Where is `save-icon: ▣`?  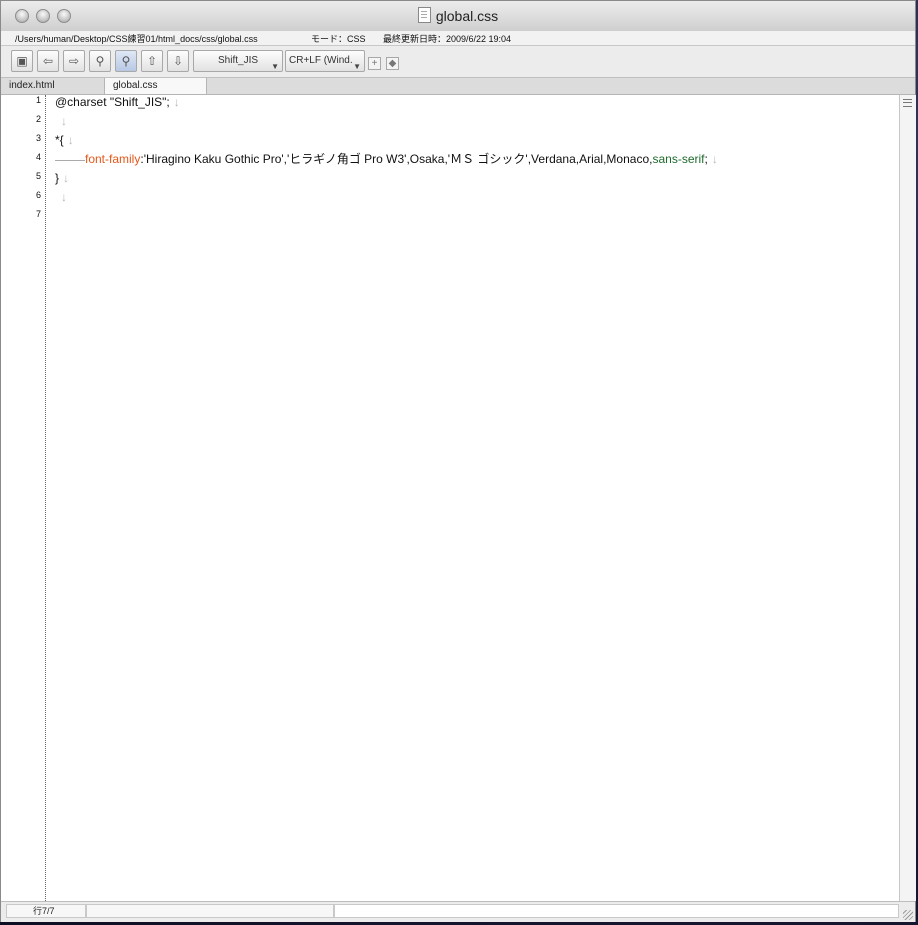
save-icon: ▣ is located at coordinates (22, 61).